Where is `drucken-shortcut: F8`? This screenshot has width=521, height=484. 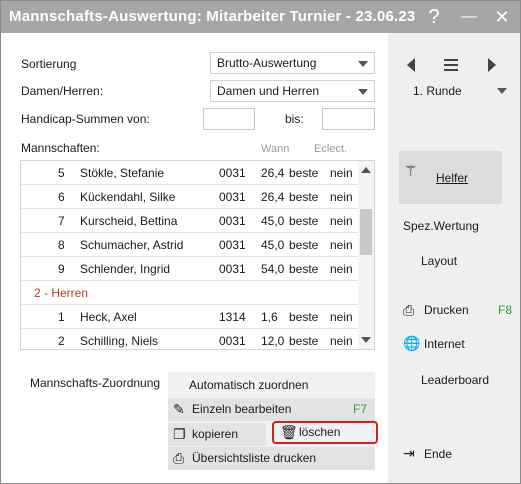 drucken-shortcut: F8 is located at coordinates (505, 310).